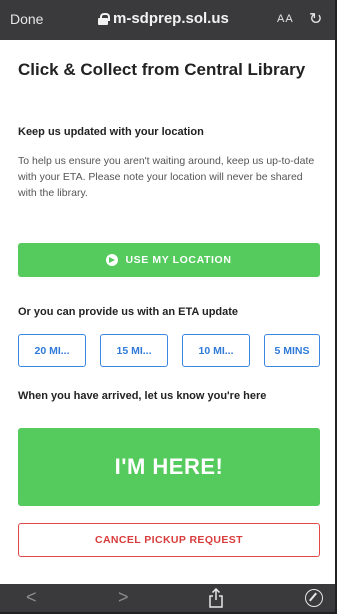 The width and height of the screenshot is (348, 614). I want to click on eta-options: 20 MI... 15 MI... 10 MI... 5 MINS, so click(169, 350).